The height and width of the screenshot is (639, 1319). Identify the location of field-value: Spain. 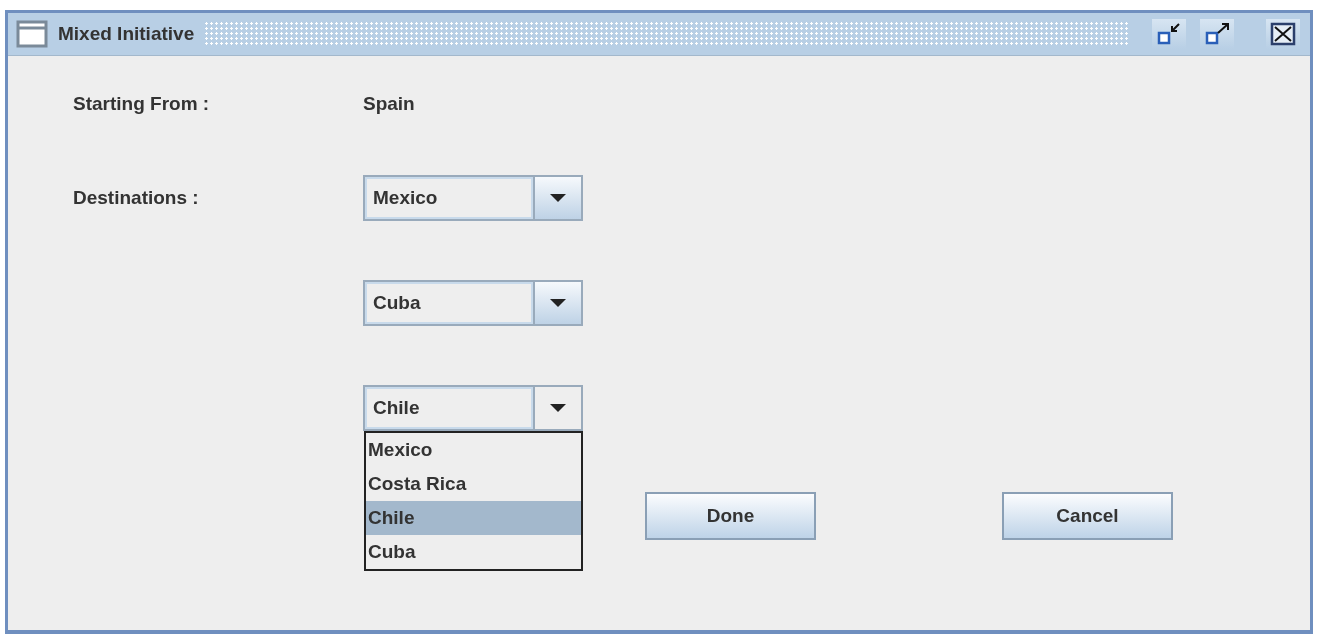
(389, 104).